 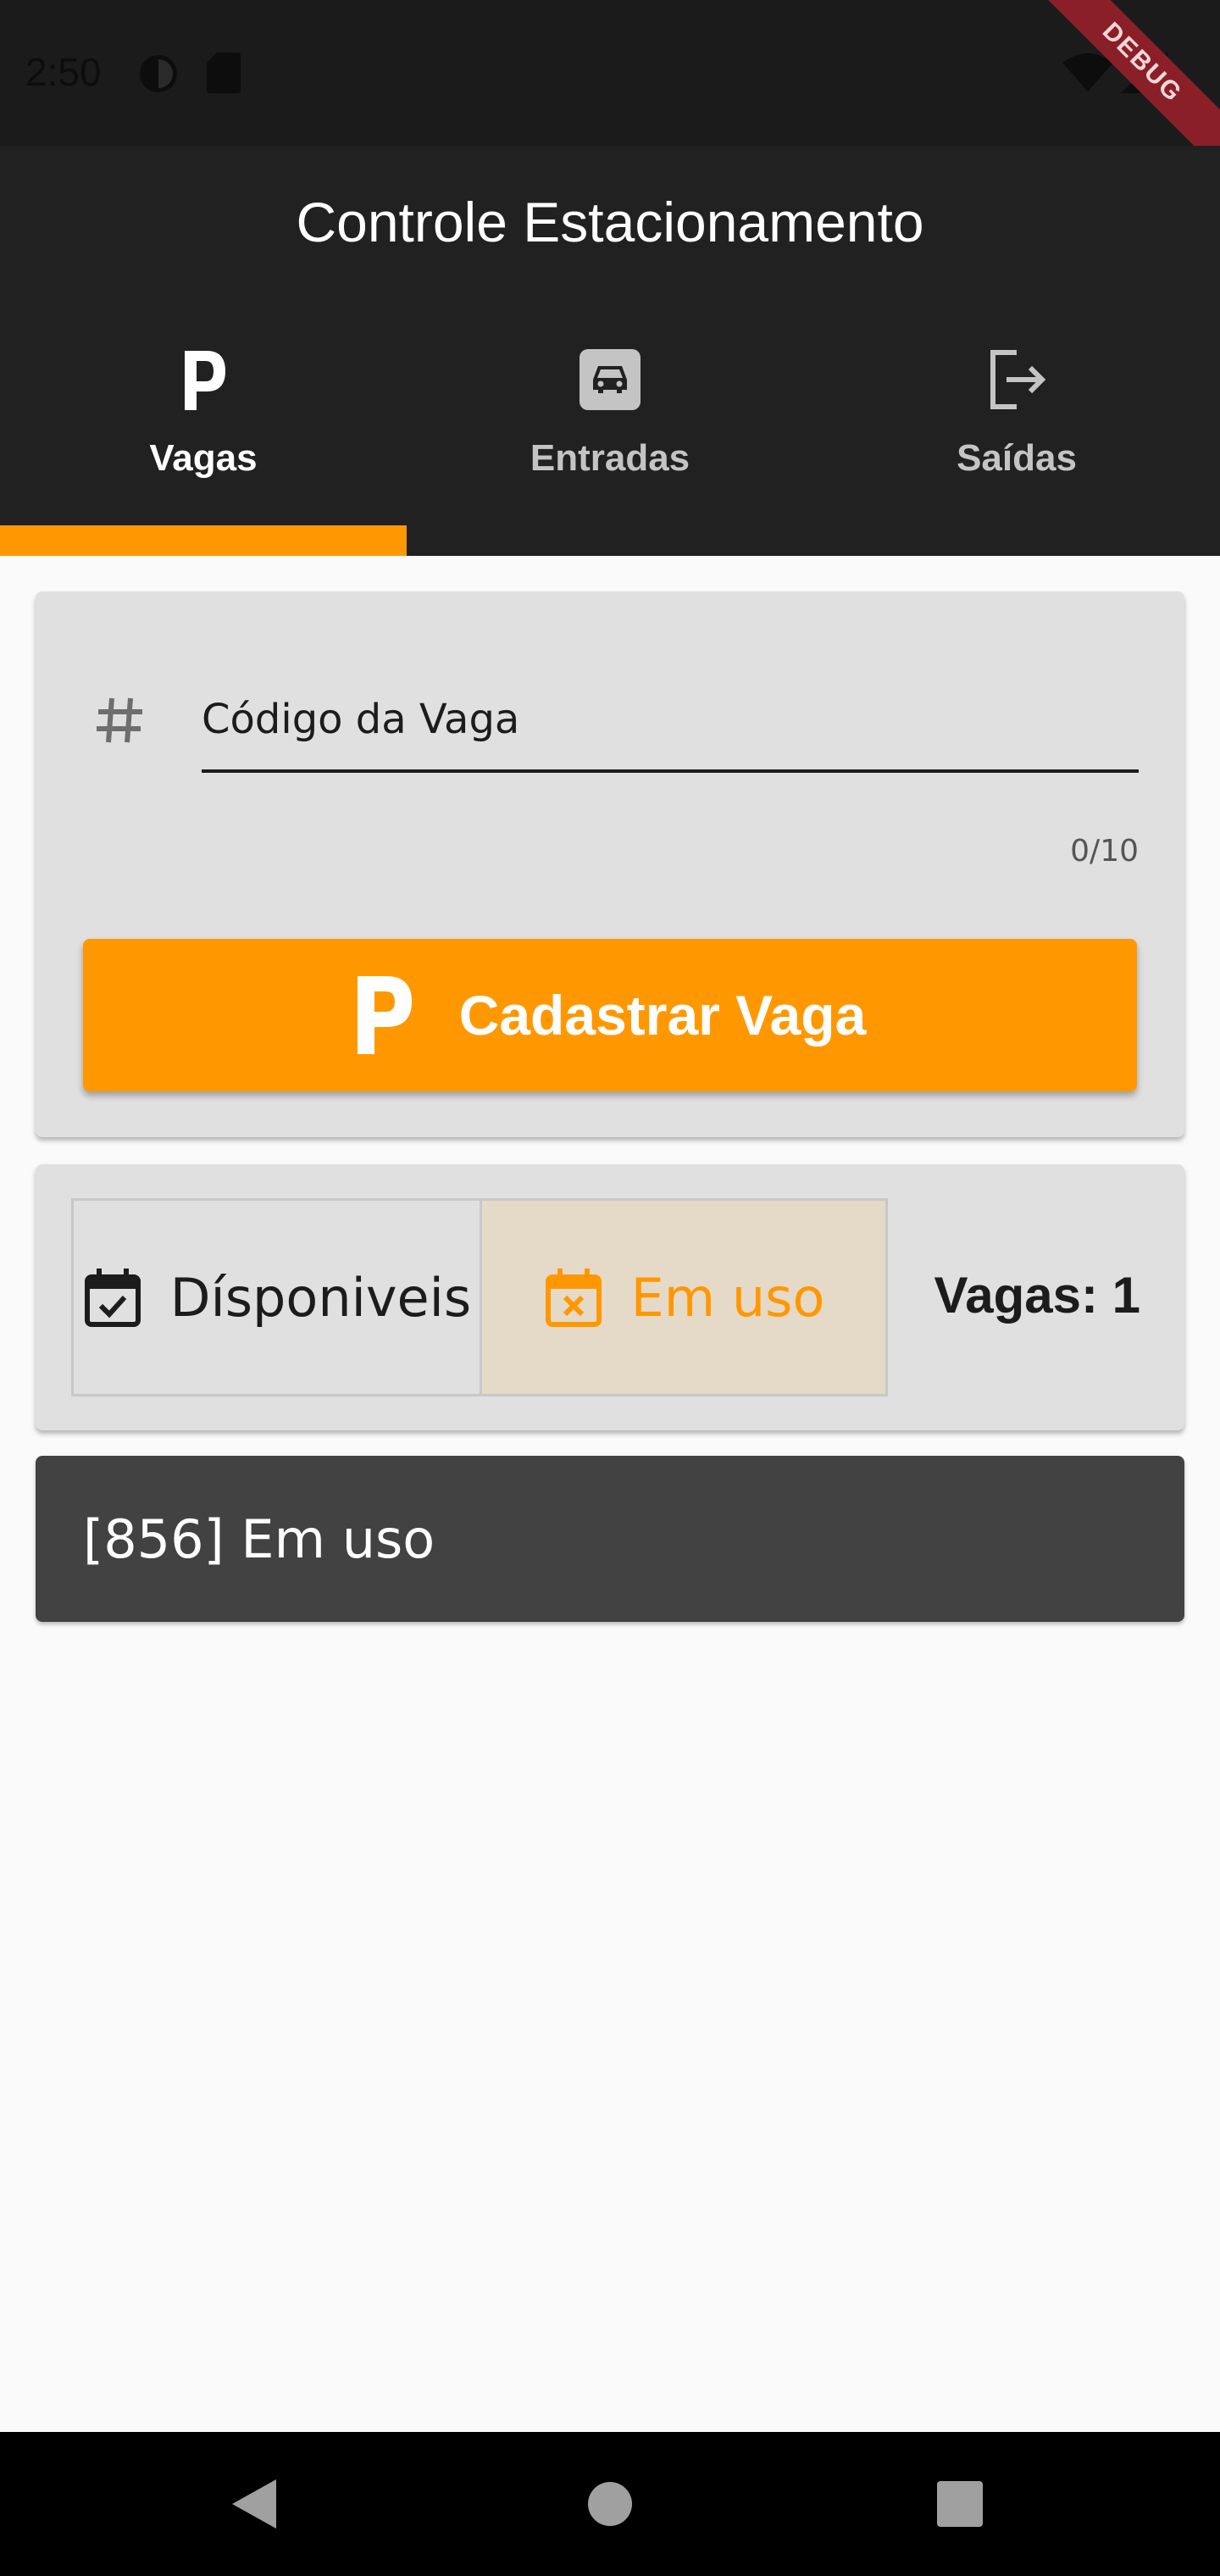 What do you see at coordinates (224, 73) in the screenshot?
I see `sd-card-icon` at bounding box center [224, 73].